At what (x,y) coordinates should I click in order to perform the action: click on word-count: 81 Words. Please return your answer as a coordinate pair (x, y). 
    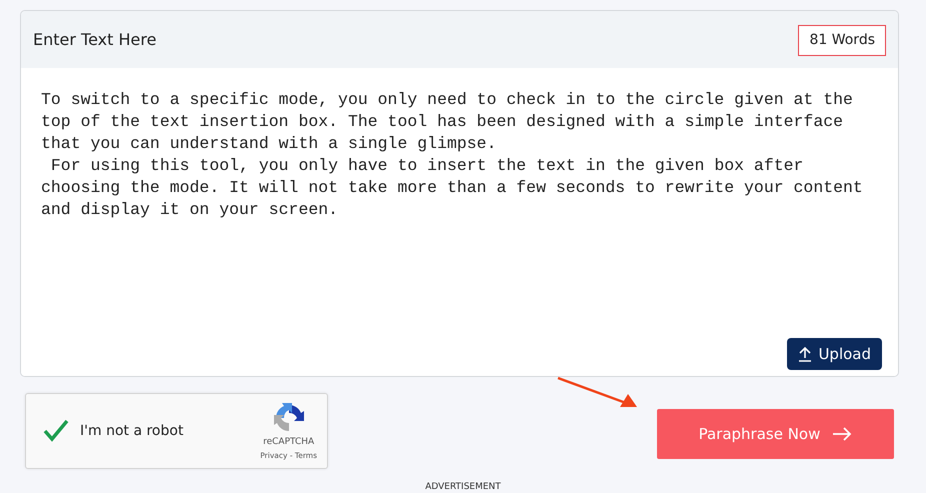
    Looking at the image, I should click on (842, 40).